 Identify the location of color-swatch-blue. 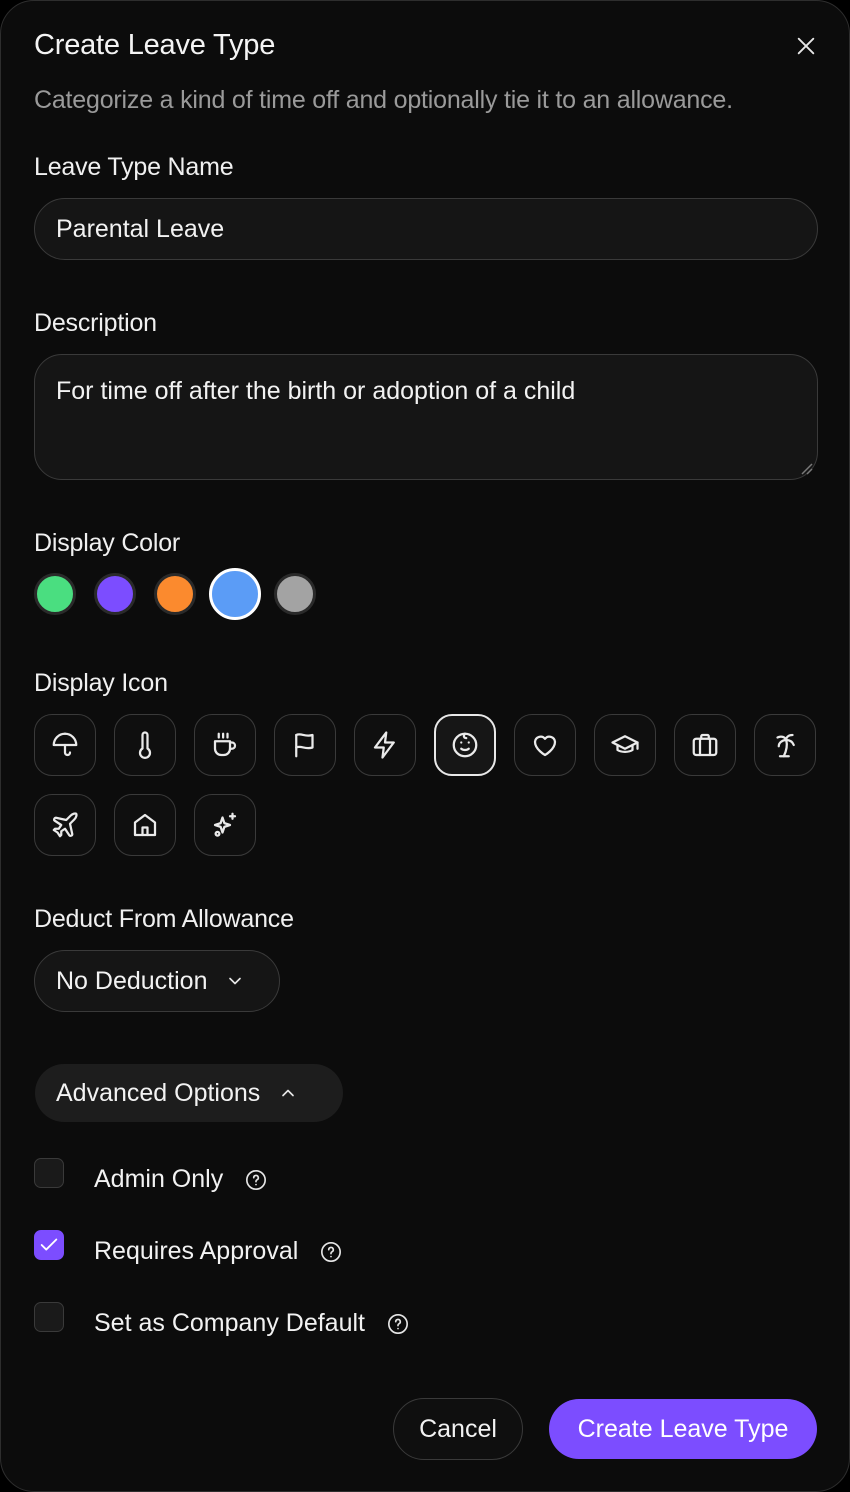
(235, 594).